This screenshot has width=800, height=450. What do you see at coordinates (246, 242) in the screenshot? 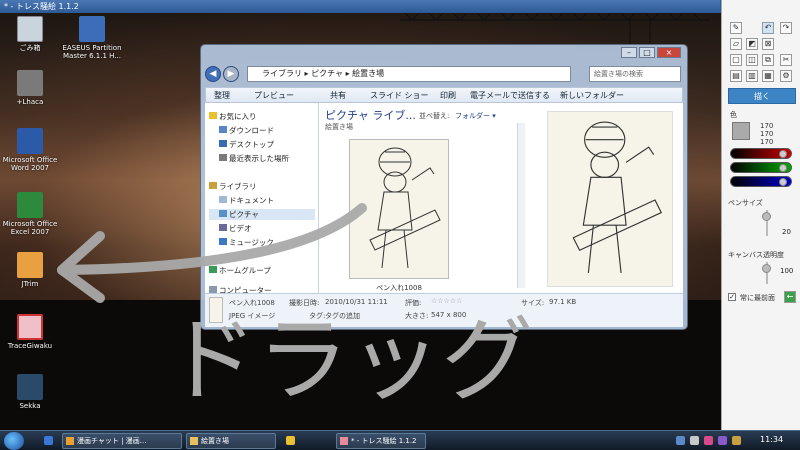
I see `nav-music: ミュージック` at bounding box center [246, 242].